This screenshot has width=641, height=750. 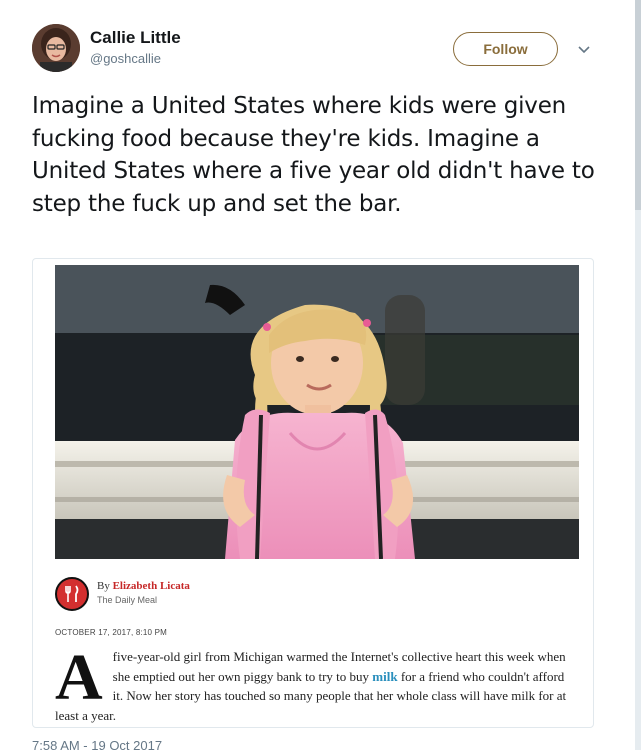 I want to click on tweet-timestamp: 7:58 AM - 19 Oct 2017, so click(x=97, y=744).